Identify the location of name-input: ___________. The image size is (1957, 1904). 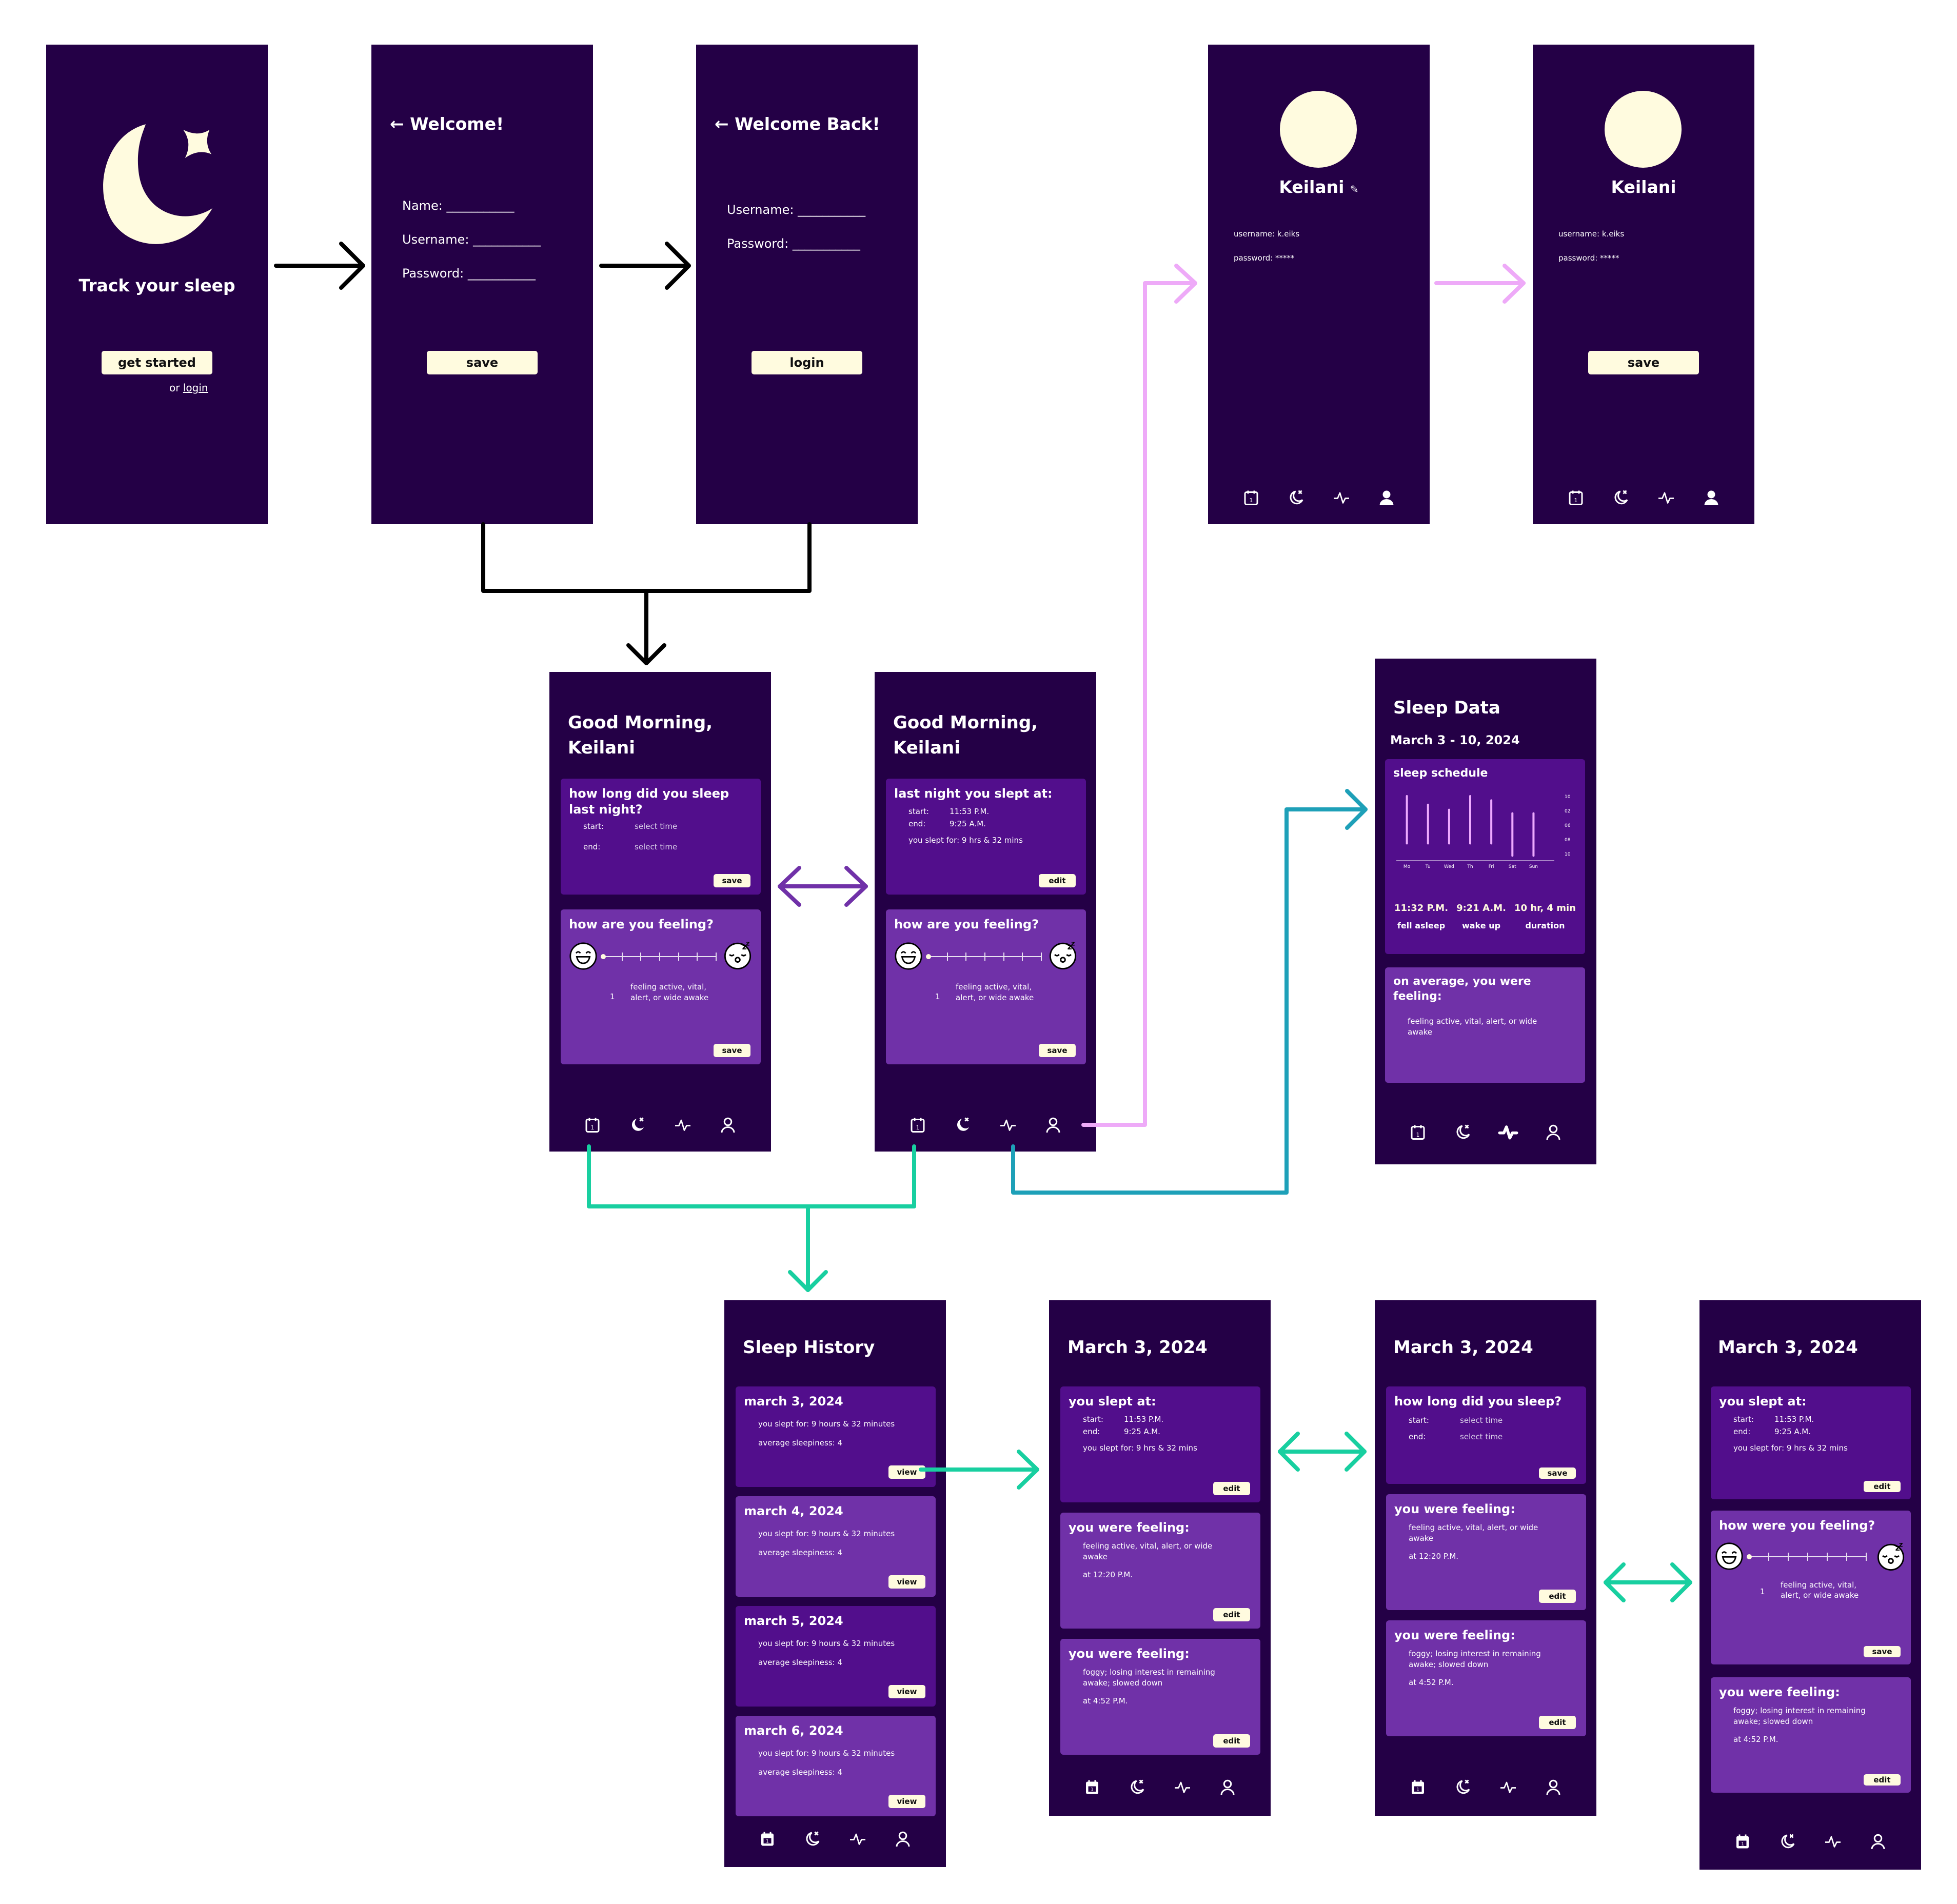
(481, 206).